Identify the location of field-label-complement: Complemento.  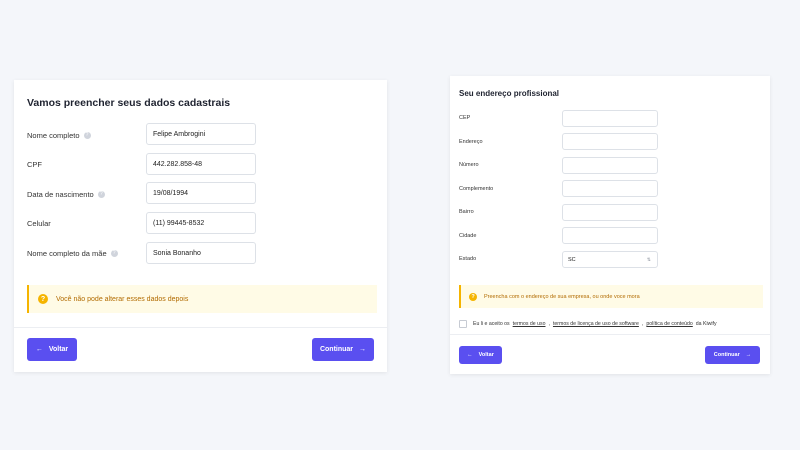
(476, 189).